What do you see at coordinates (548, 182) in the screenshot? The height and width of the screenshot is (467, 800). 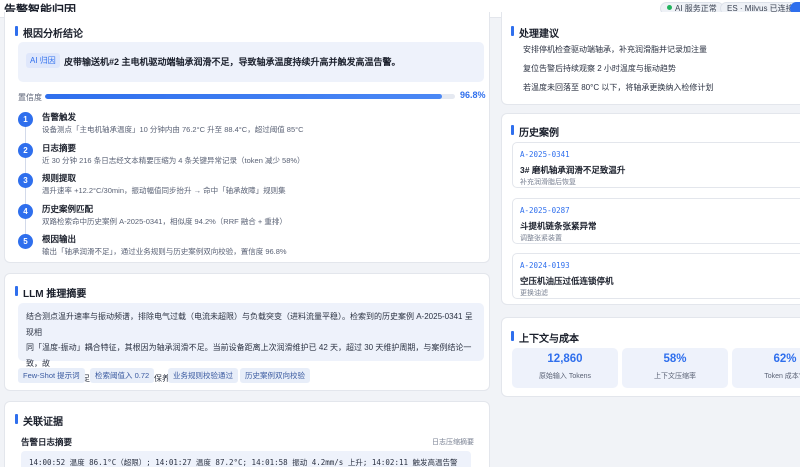 I see `case-sub: 补充润滑脂后恢复` at bounding box center [548, 182].